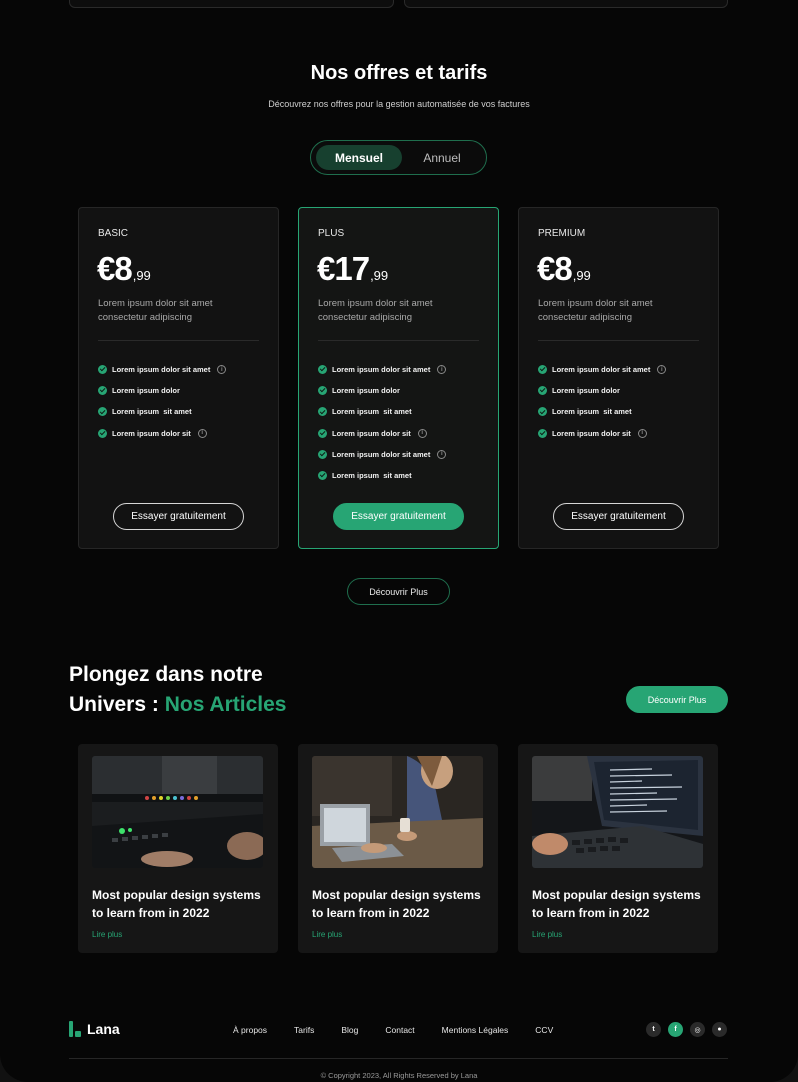  What do you see at coordinates (343, 268) in the screenshot?
I see `price-main: €17` at bounding box center [343, 268].